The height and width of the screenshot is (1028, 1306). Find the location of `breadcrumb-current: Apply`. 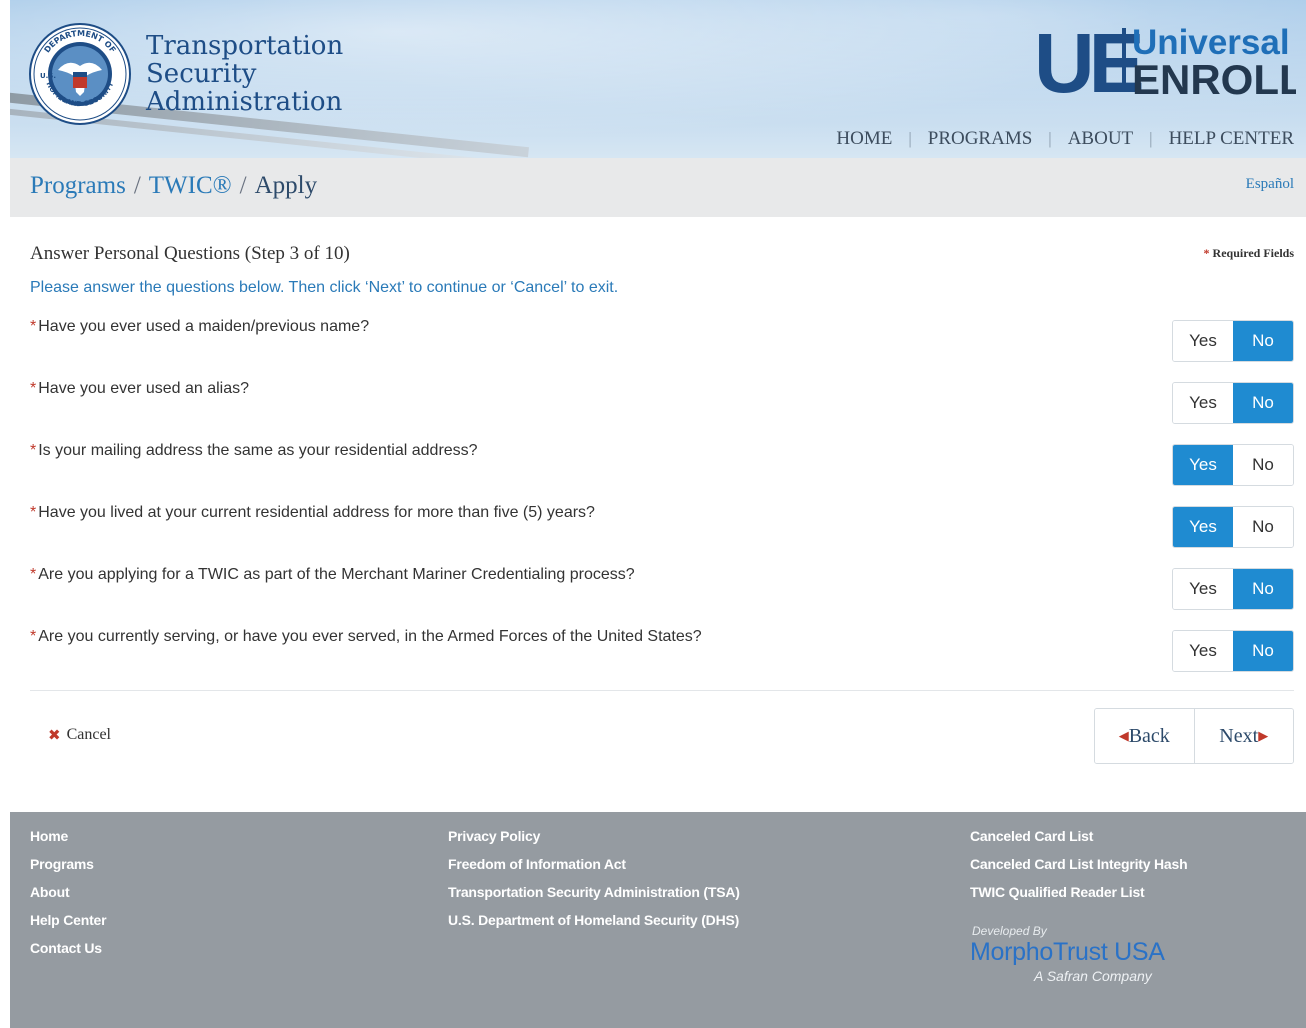

breadcrumb-current: Apply is located at coordinates (286, 185).